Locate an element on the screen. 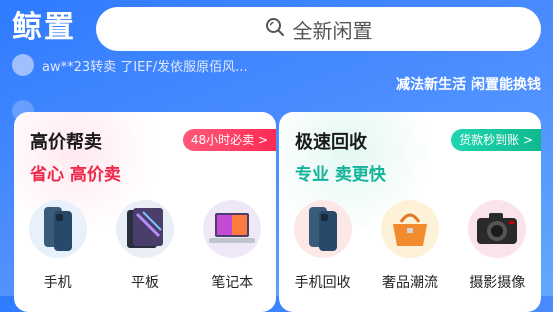  search-placeholder: 全新闲置 is located at coordinates (332, 30).